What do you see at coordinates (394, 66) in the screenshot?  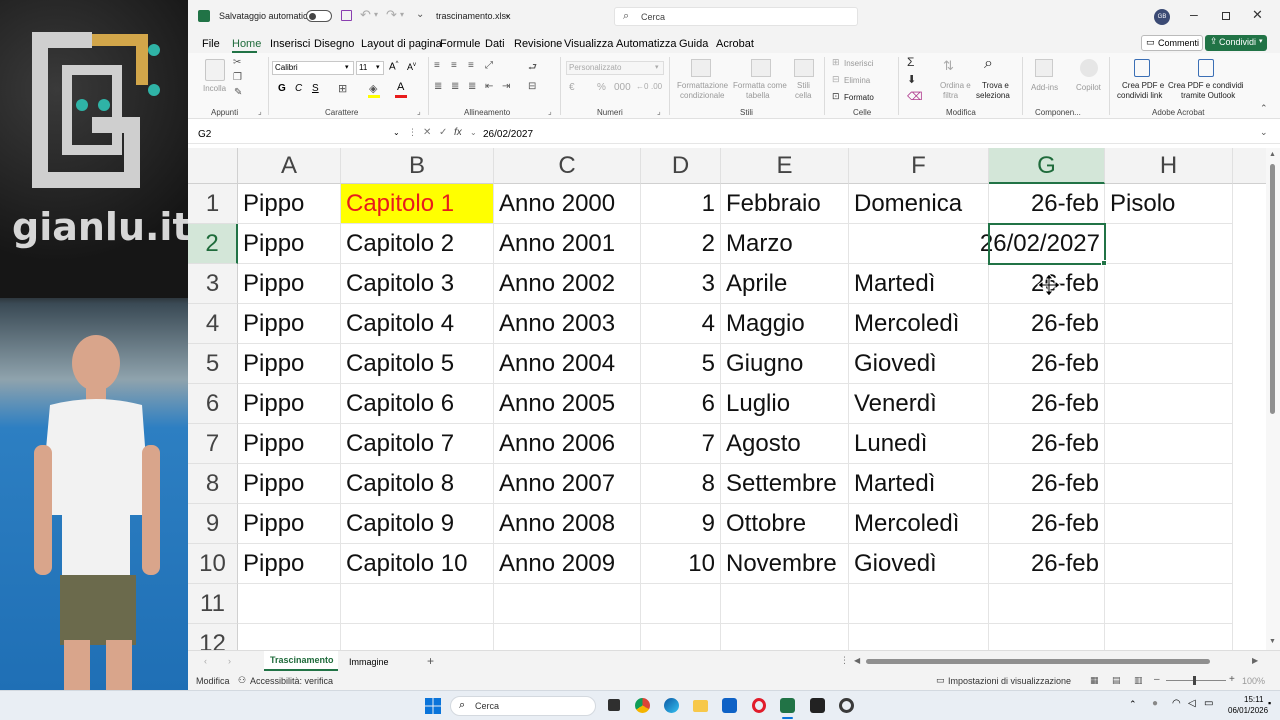 I see `increase-font-icon: A^` at bounding box center [394, 66].